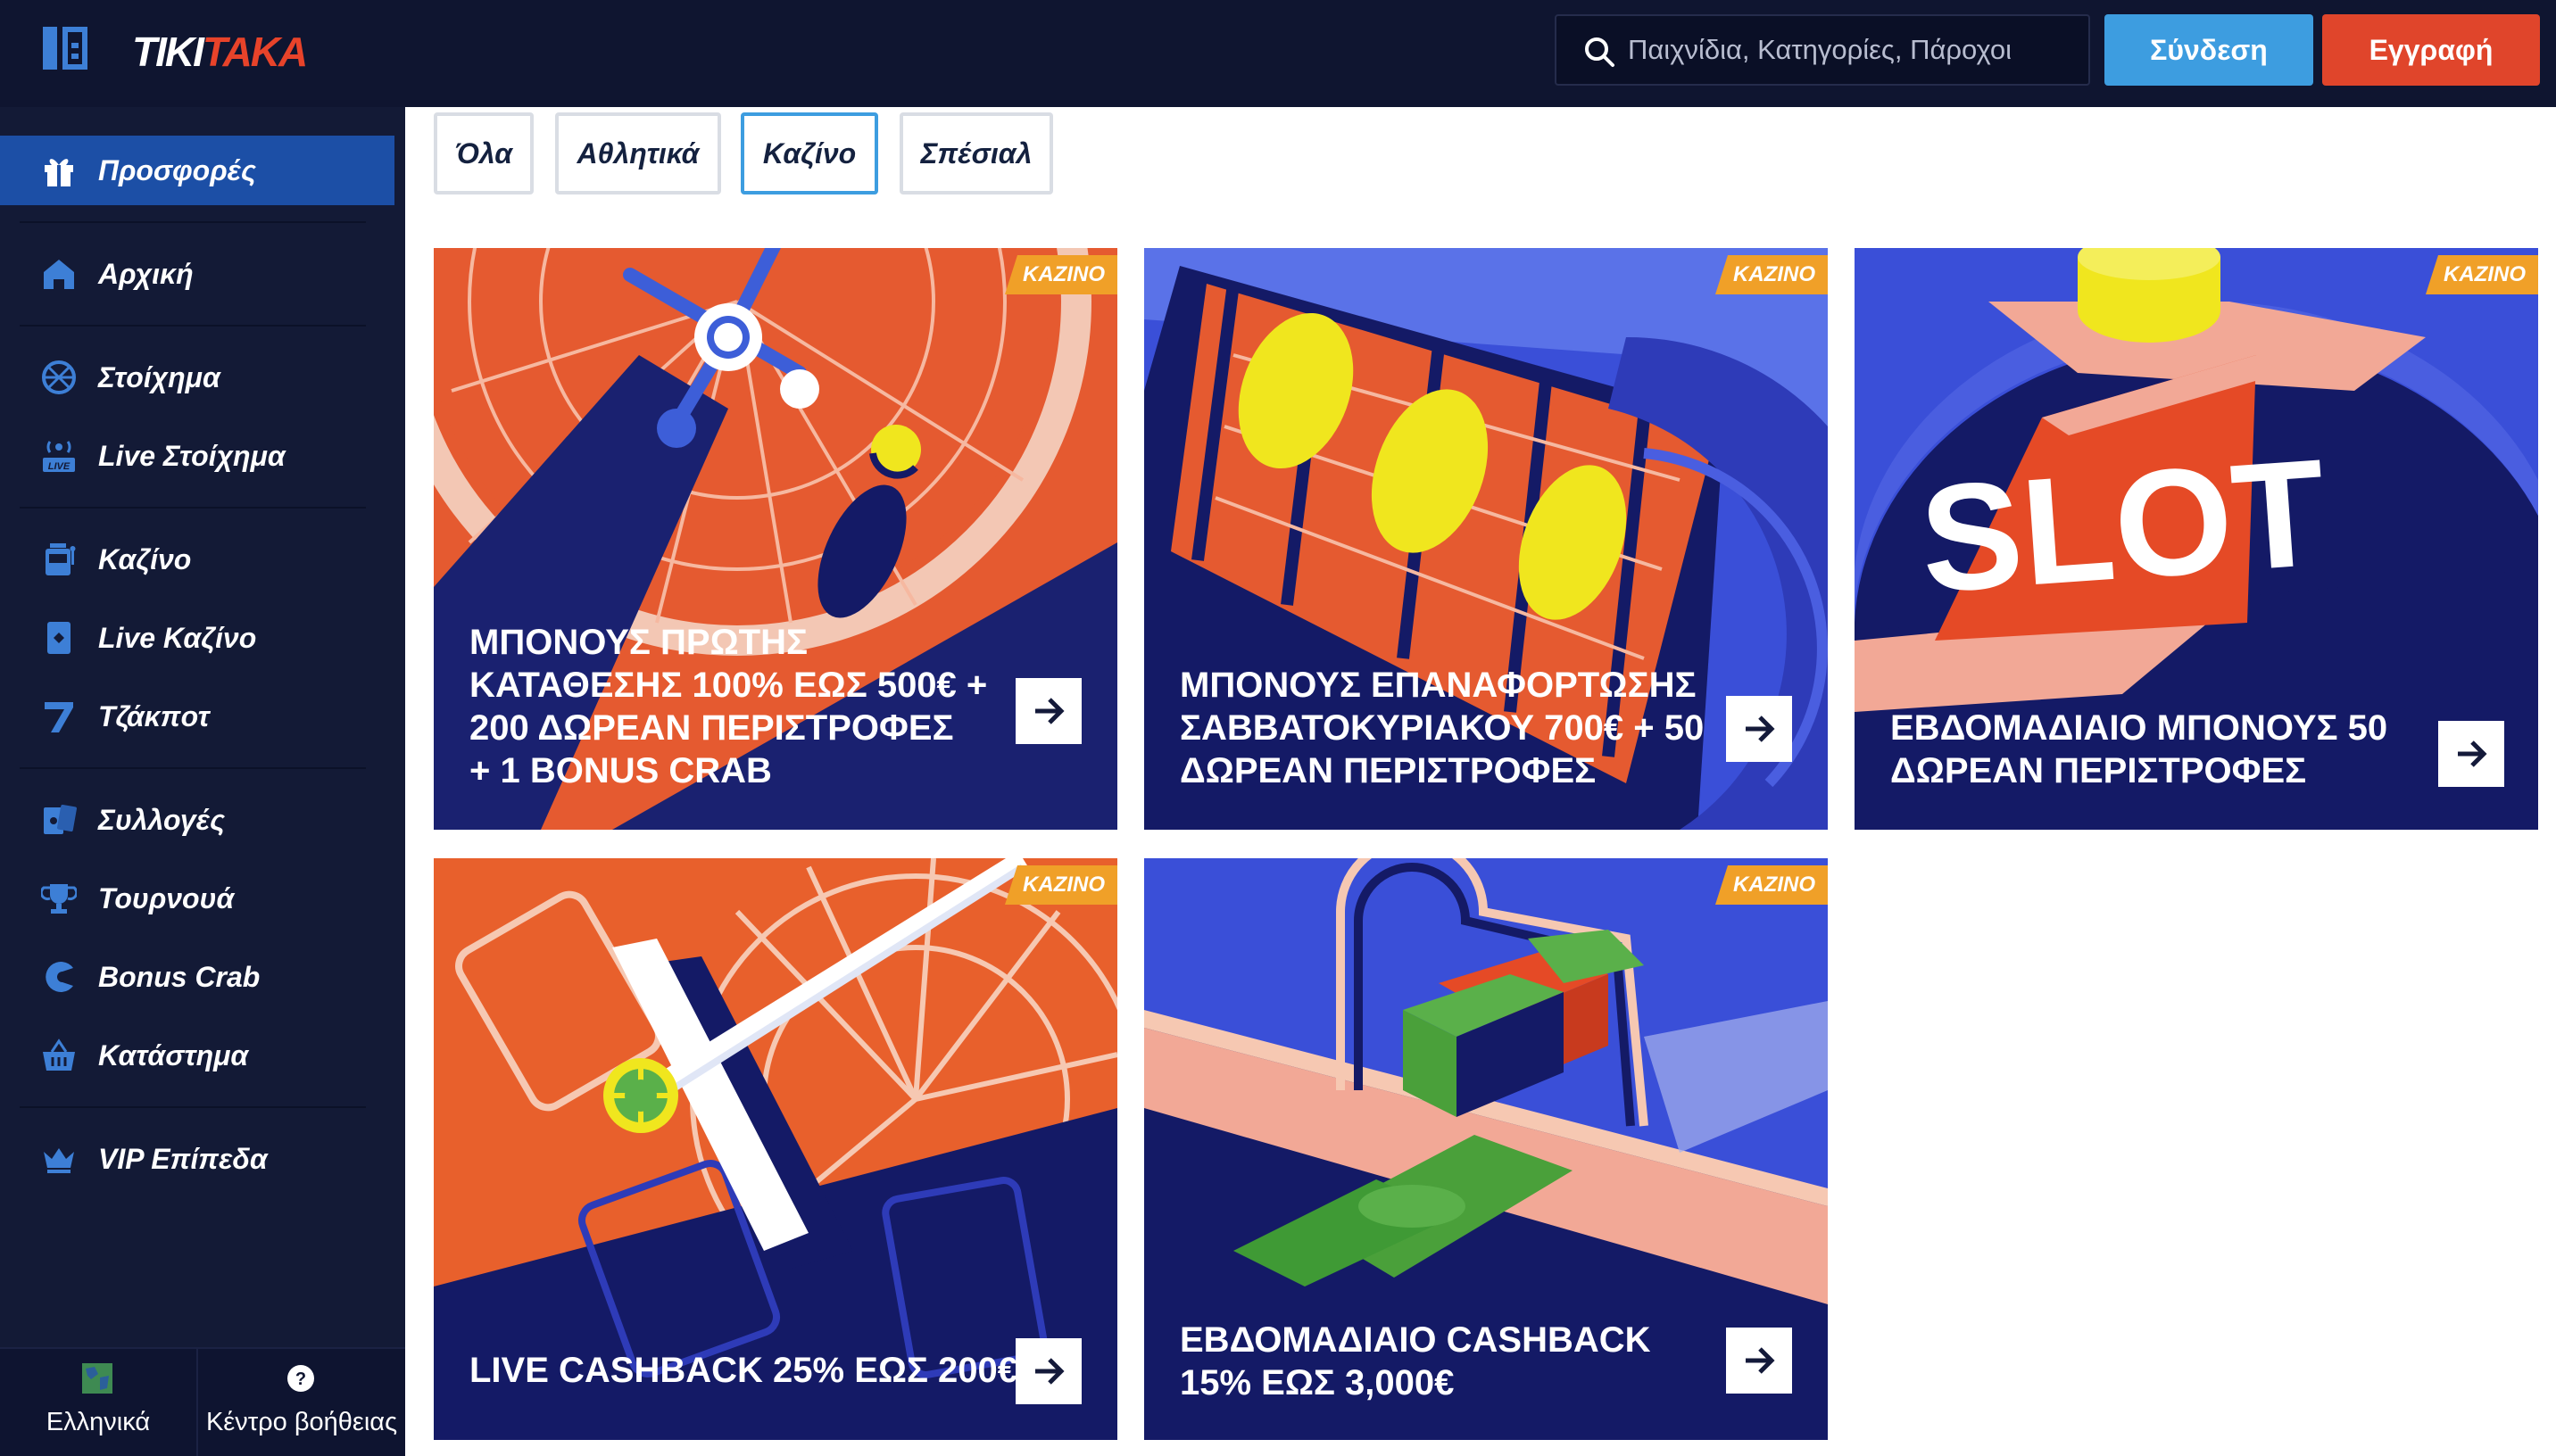 This screenshot has height=1456, width=2556. I want to click on search-box, so click(1822, 50).